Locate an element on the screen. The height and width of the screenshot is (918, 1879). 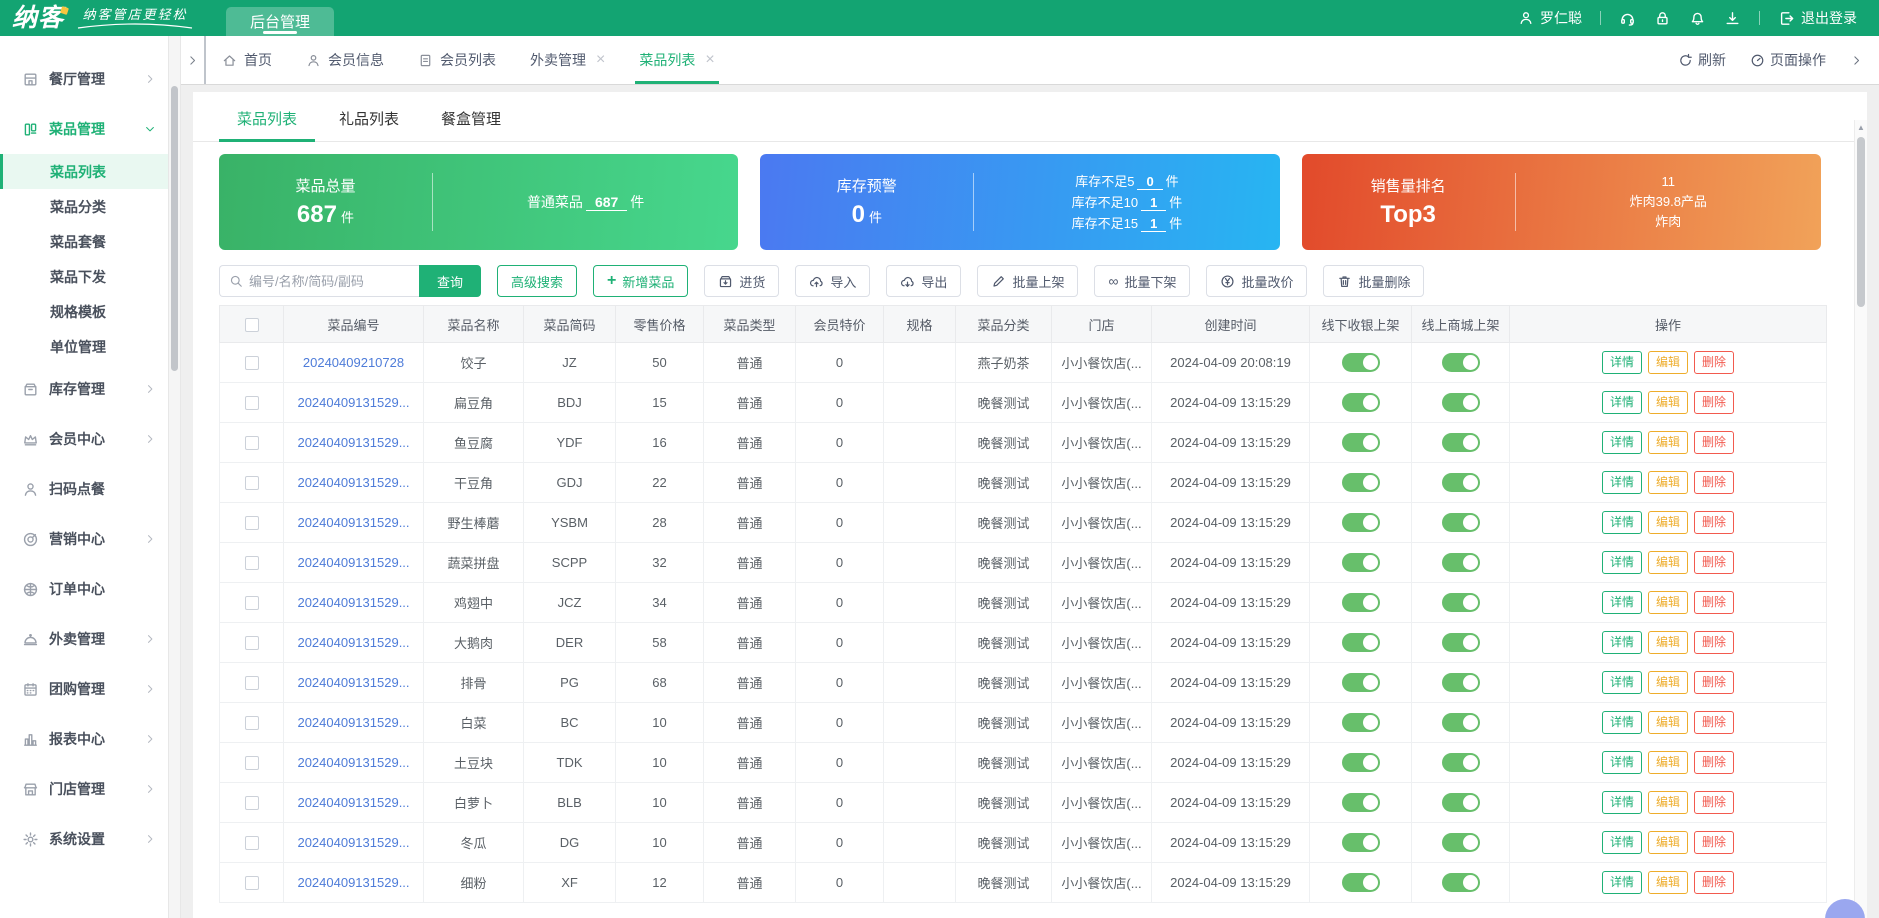
sidebar-item: 会员中心 is located at coordinates (84, 439).